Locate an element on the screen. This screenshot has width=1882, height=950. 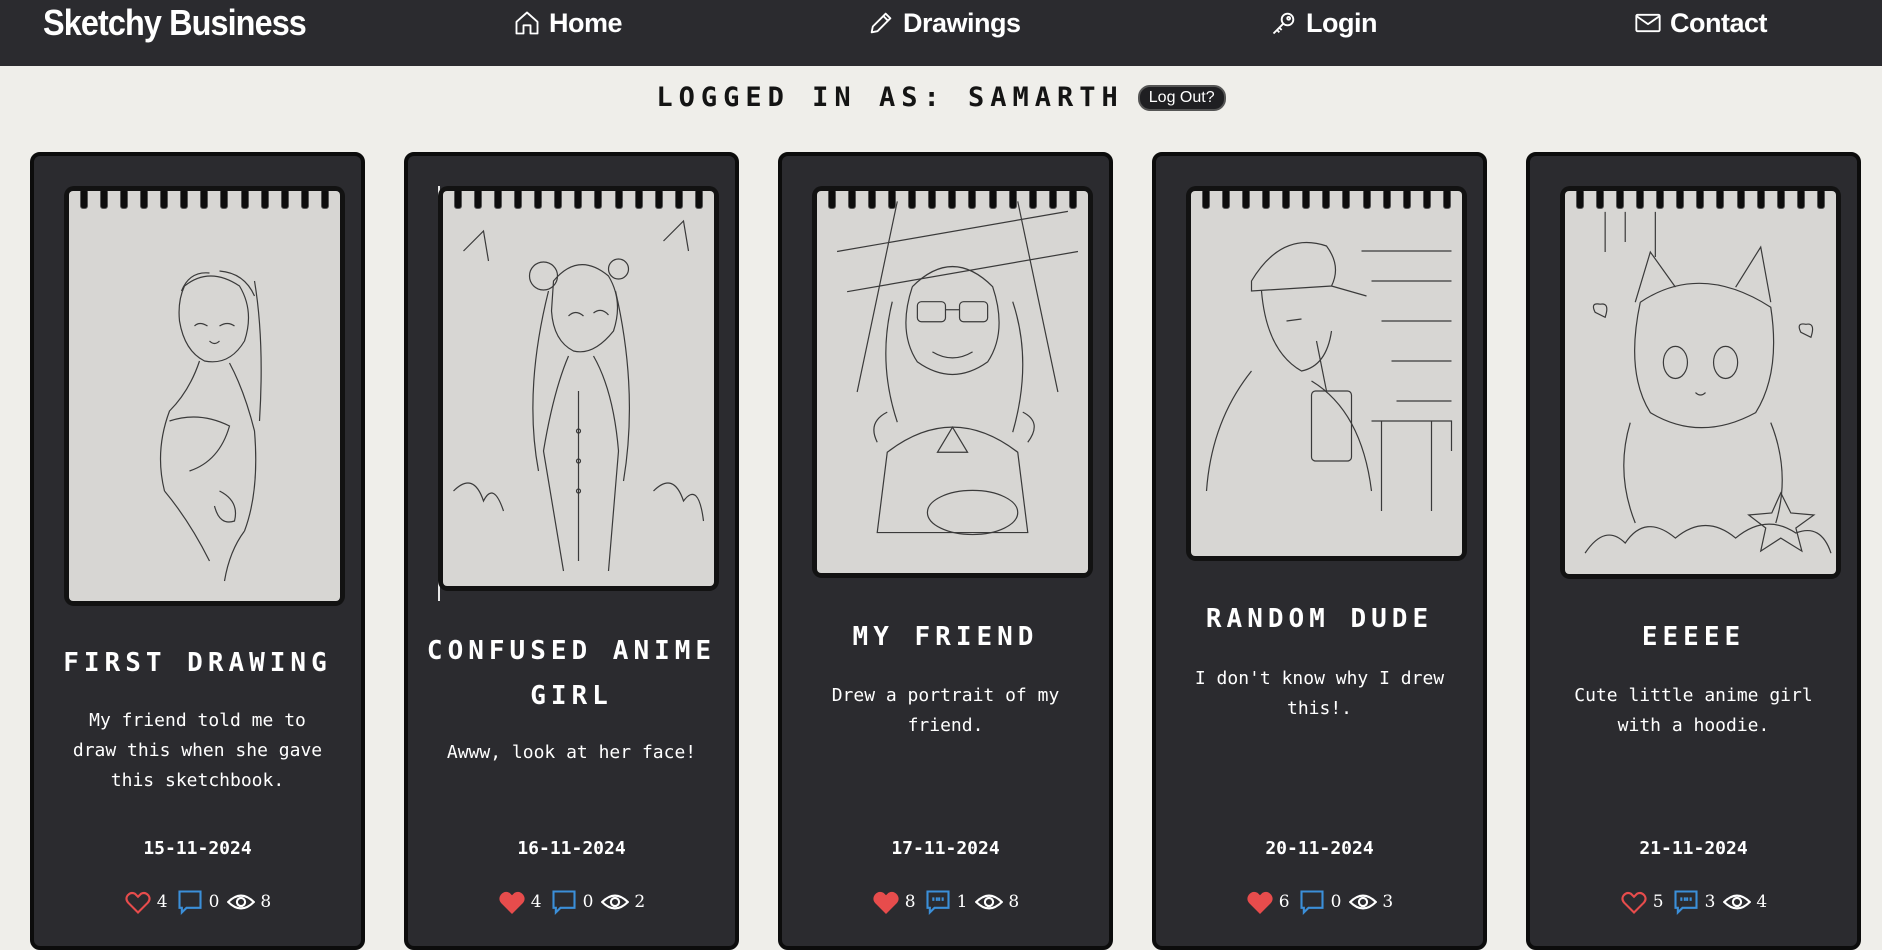
card-title: RANDOM DUDE is located at coordinates (1319, 619).